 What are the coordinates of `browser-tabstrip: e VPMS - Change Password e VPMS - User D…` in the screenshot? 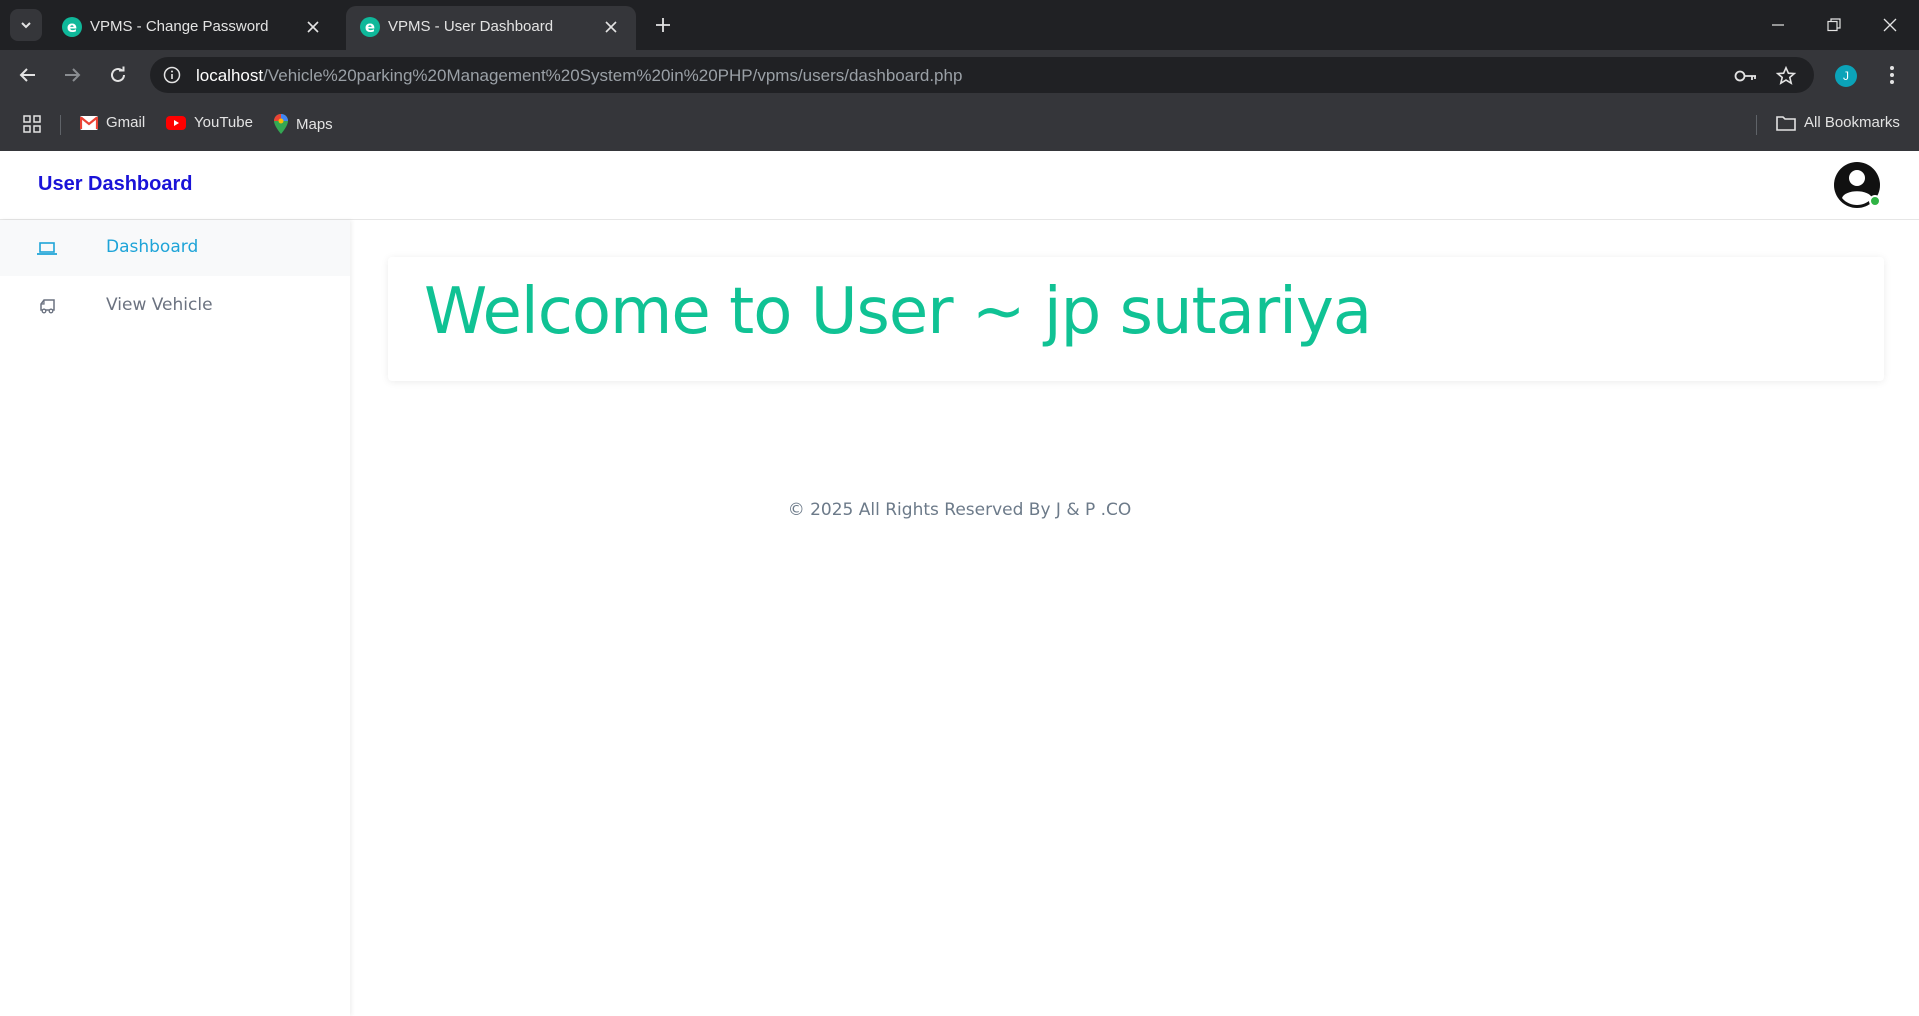 It's located at (959, 25).